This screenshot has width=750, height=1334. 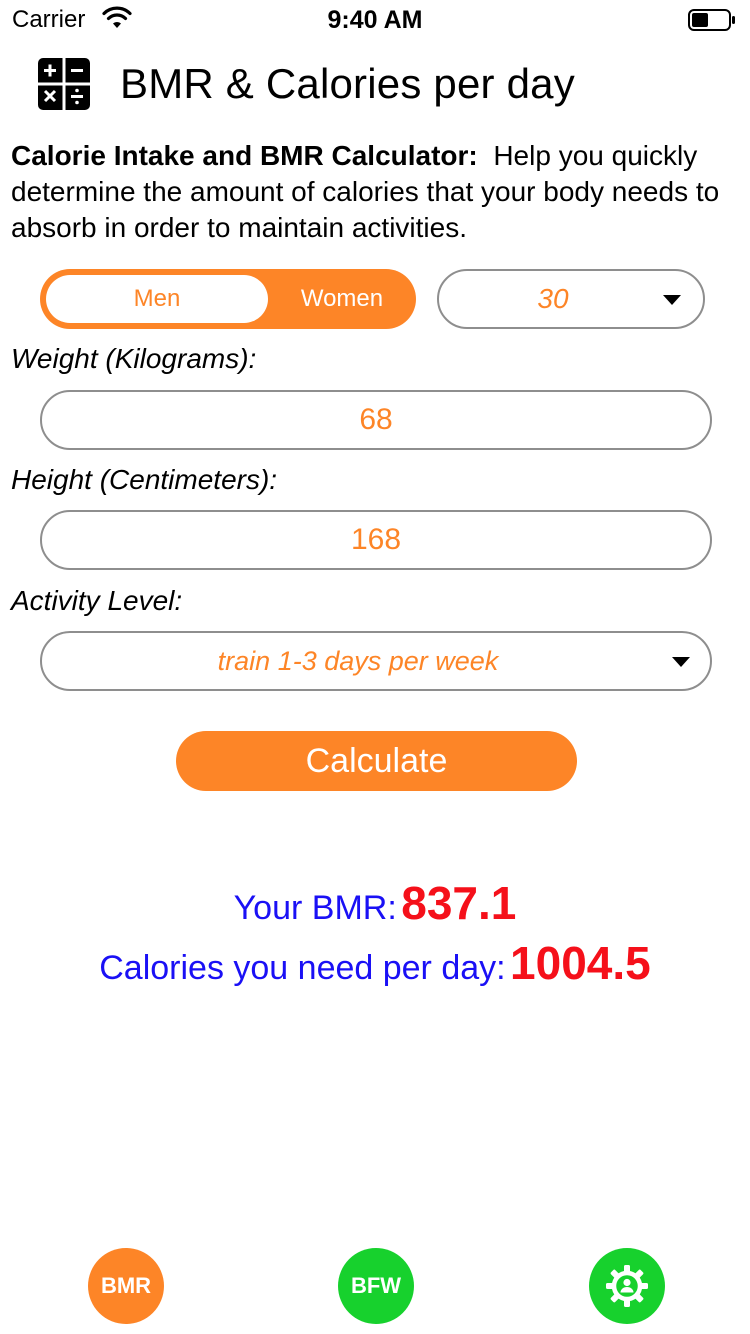 What do you see at coordinates (580, 963) in the screenshot?
I see `calories-result-value: 1004.5` at bounding box center [580, 963].